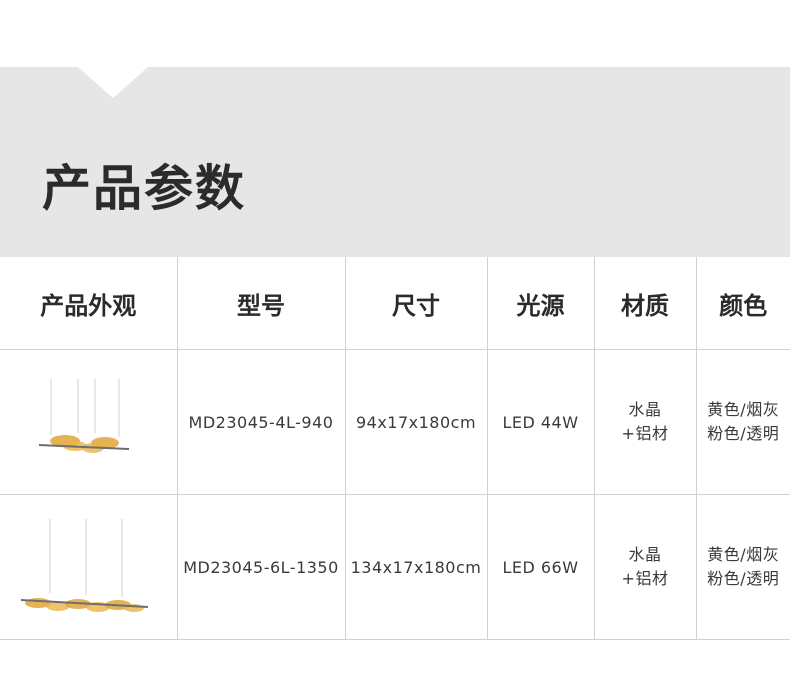 This screenshot has height=681, width=790. Describe the element at coordinates (84, 416) in the screenshot. I see `pendant-lamp-4-light-image` at that location.